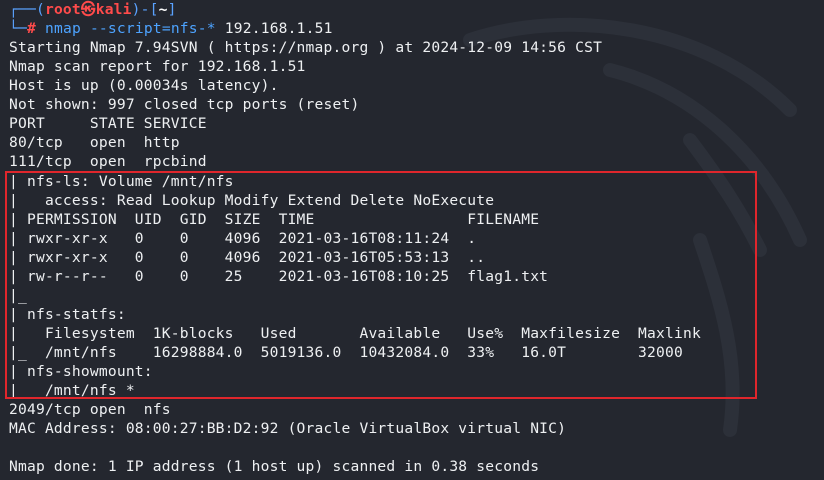  What do you see at coordinates (94, 142) in the screenshot?
I see `output-line: 80/tcp open http` at bounding box center [94, 142].